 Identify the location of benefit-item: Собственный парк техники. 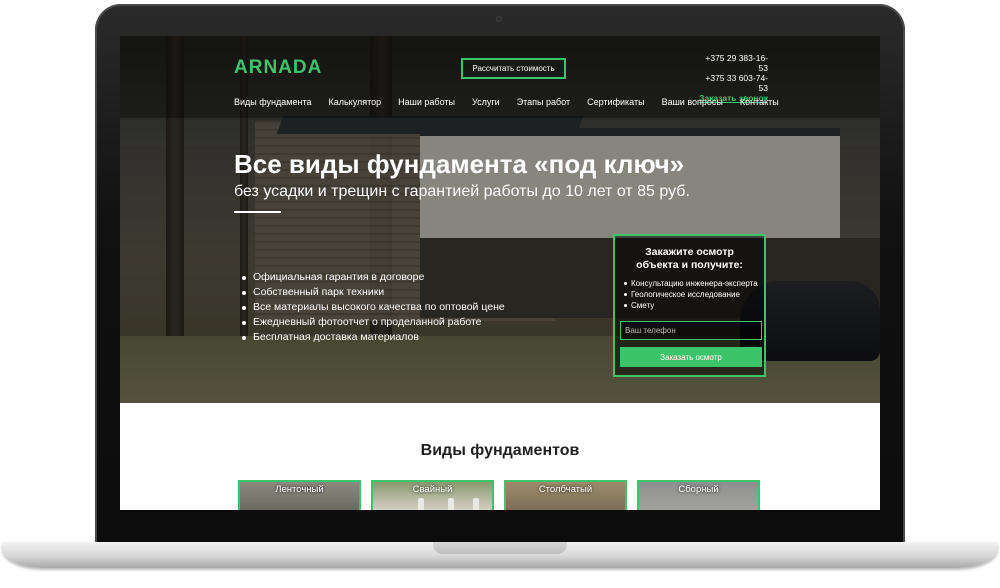
(373, 292).